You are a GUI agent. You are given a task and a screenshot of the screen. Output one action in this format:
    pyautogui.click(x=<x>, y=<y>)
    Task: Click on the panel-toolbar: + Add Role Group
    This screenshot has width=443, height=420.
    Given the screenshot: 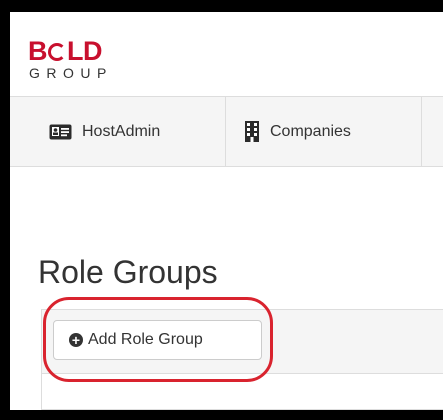 What is the action you would take?
    pyautogui.click(x=242, y=342)
    